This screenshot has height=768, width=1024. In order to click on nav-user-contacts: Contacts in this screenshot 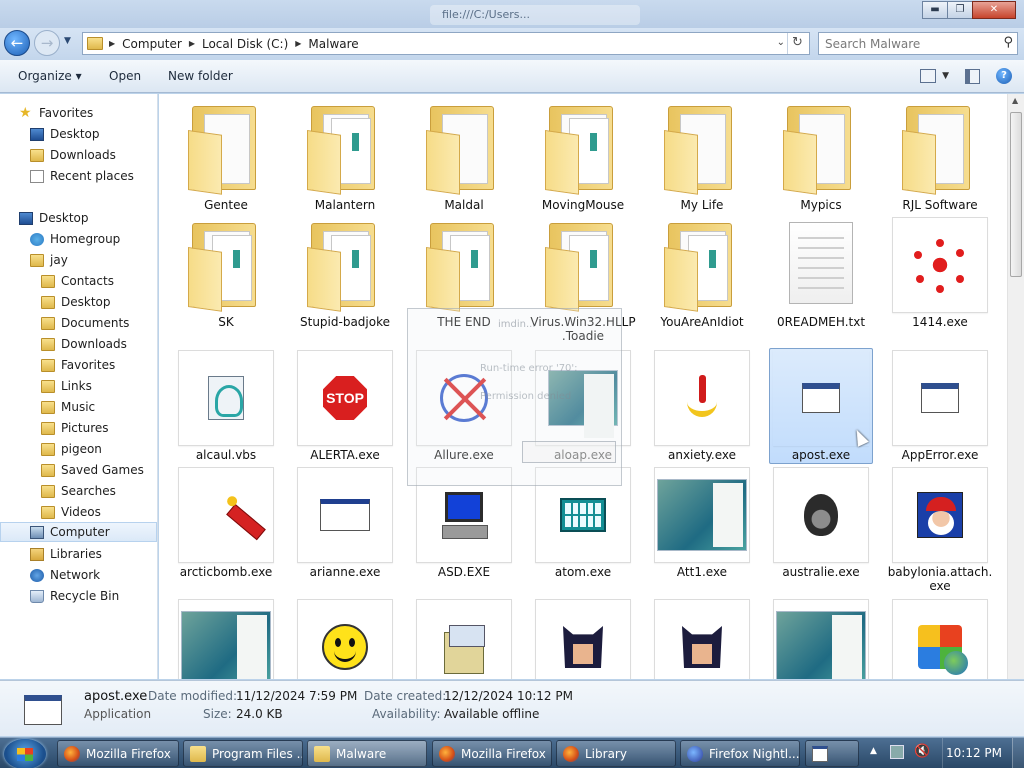, I will do `click(99, 281)`.